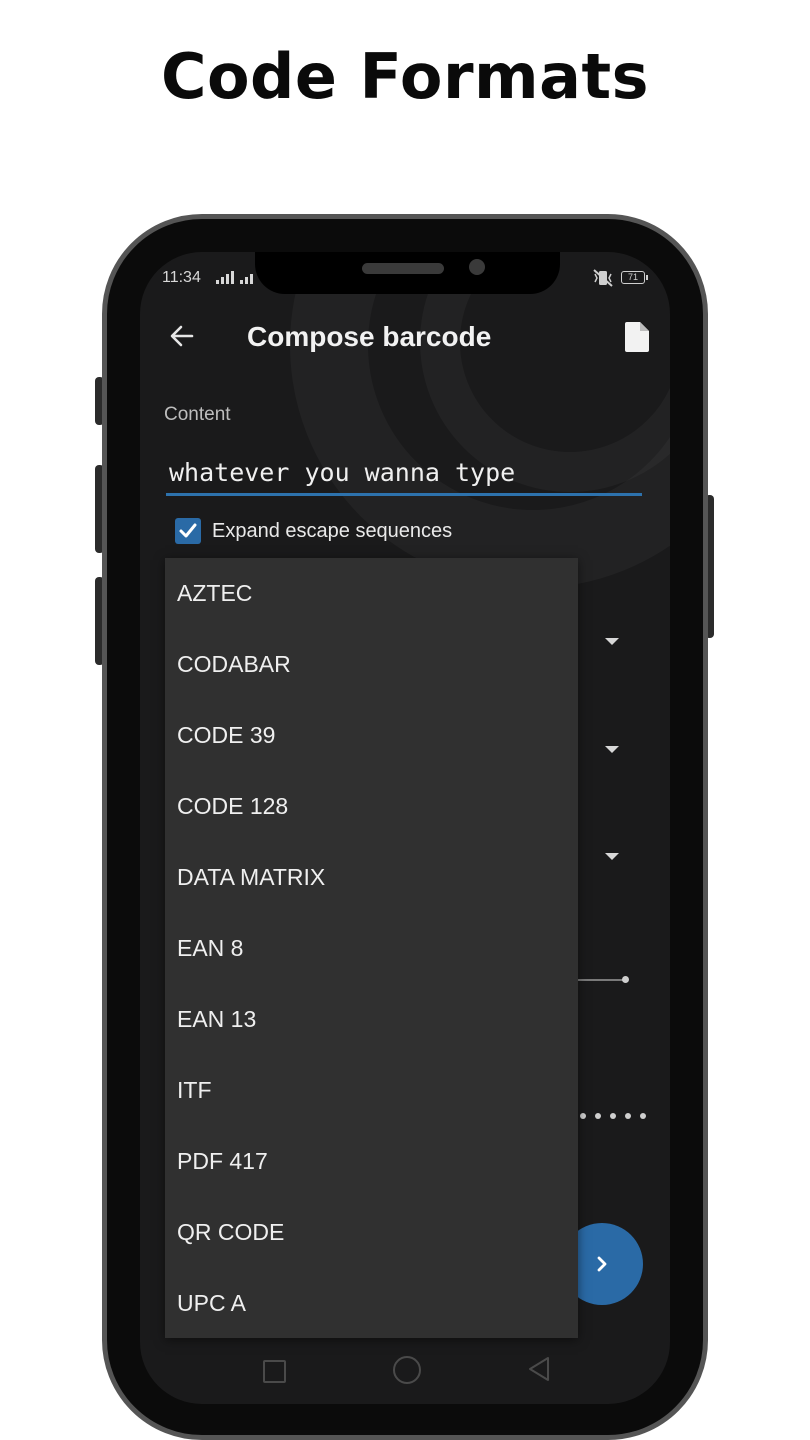  I want to click on vibrate-off-icon, so click(603, 278).